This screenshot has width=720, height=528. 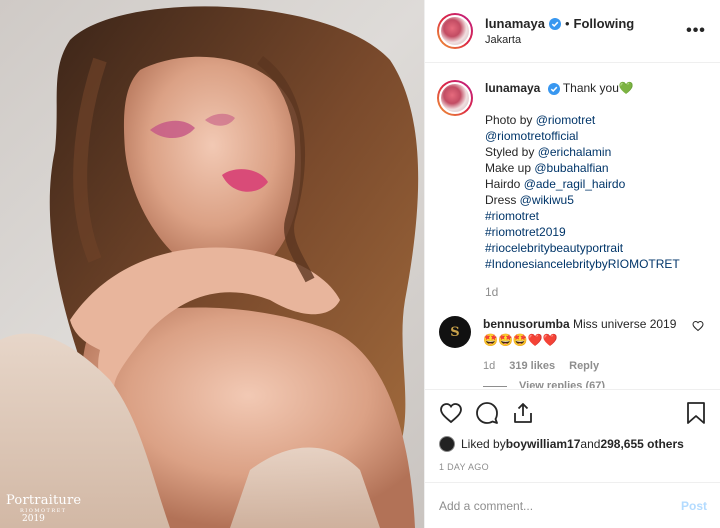 I want to click on watermark-year: 2019, so click(x=33, y=519).